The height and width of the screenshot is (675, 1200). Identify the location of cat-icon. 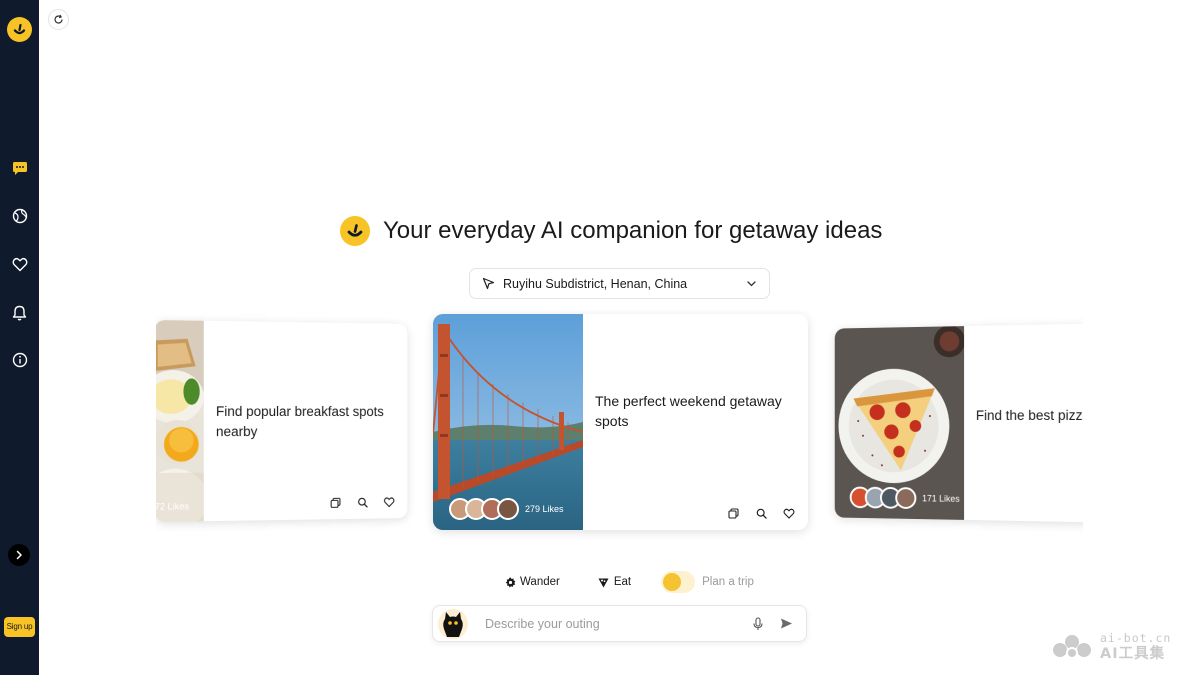
(453, 624).